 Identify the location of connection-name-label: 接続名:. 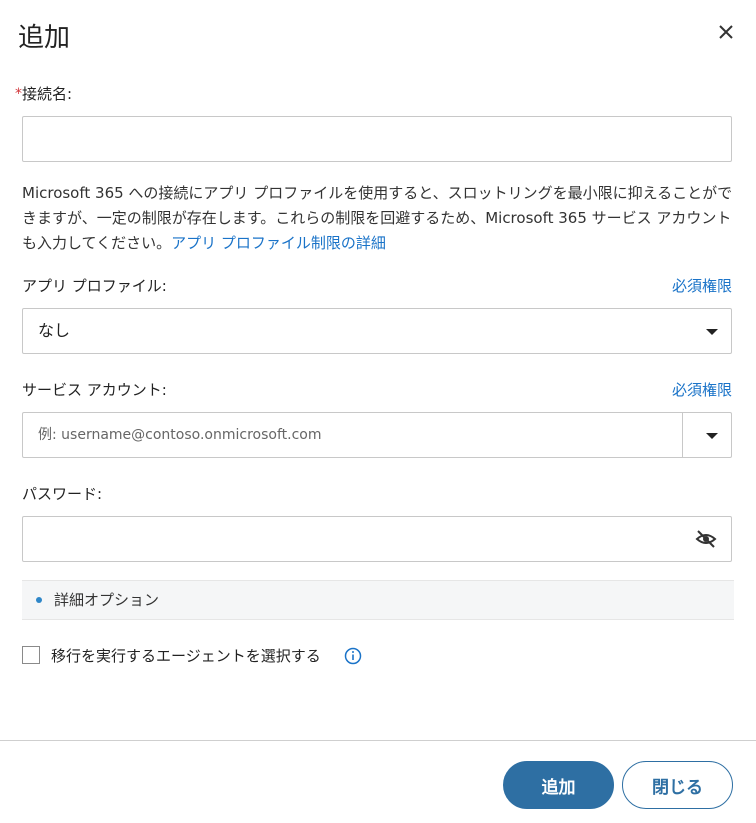
(47, 94).